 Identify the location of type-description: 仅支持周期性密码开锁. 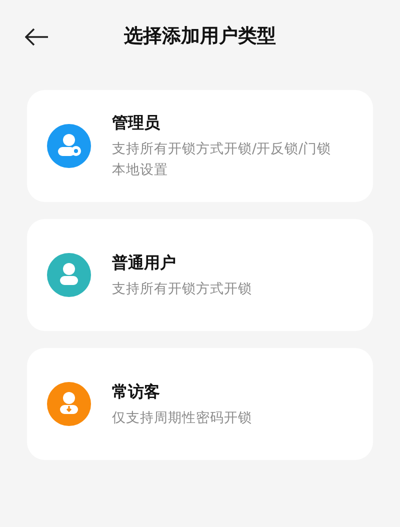
(182, 418).